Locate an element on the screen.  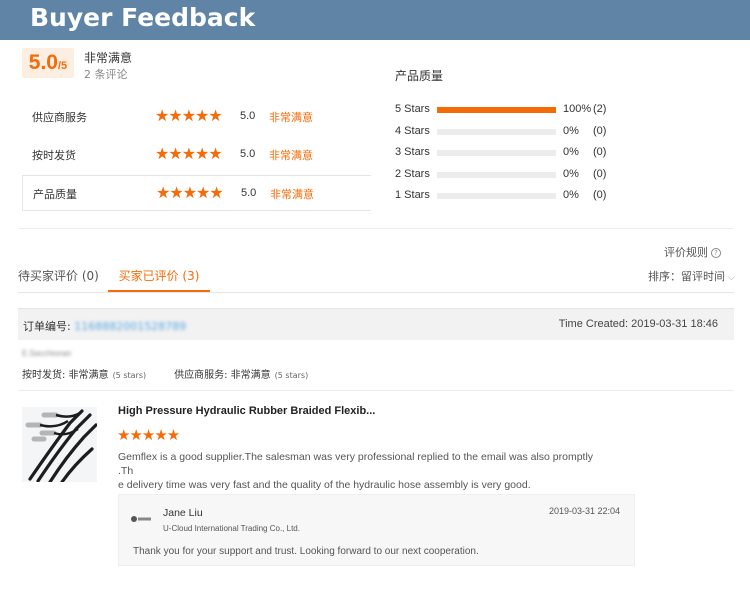
help-icon: ? is located at coordinates (716, 253).